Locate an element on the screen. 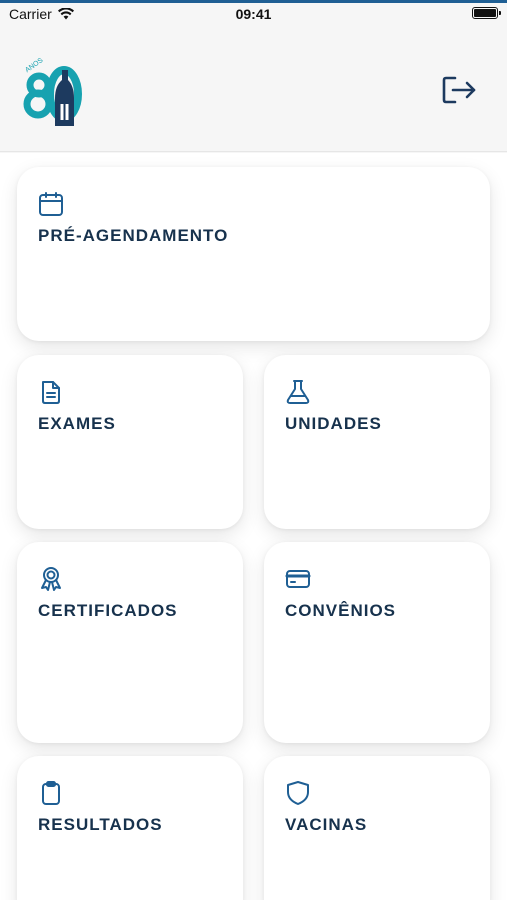 The width and height of the screenshot is (507, 900). vacinas-card: VACINAS is located at coordinates (377, 828).